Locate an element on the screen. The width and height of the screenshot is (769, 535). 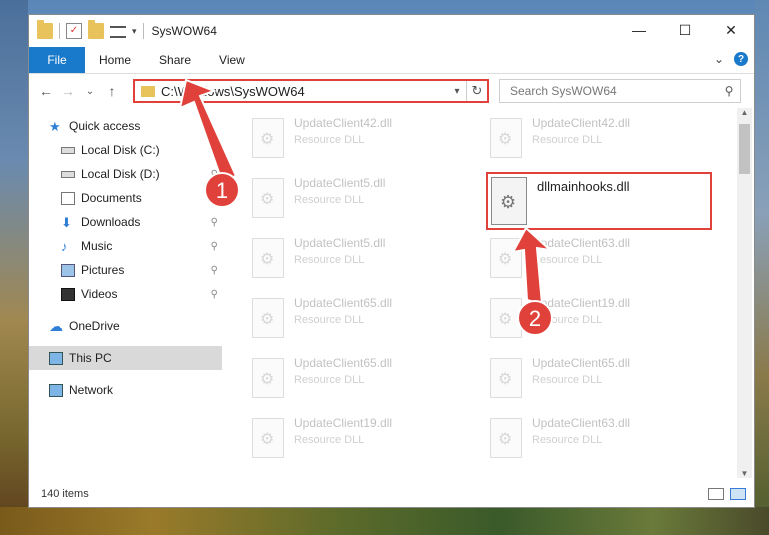
step-badge-1-label: 1 is located at coordinates (222, 190).